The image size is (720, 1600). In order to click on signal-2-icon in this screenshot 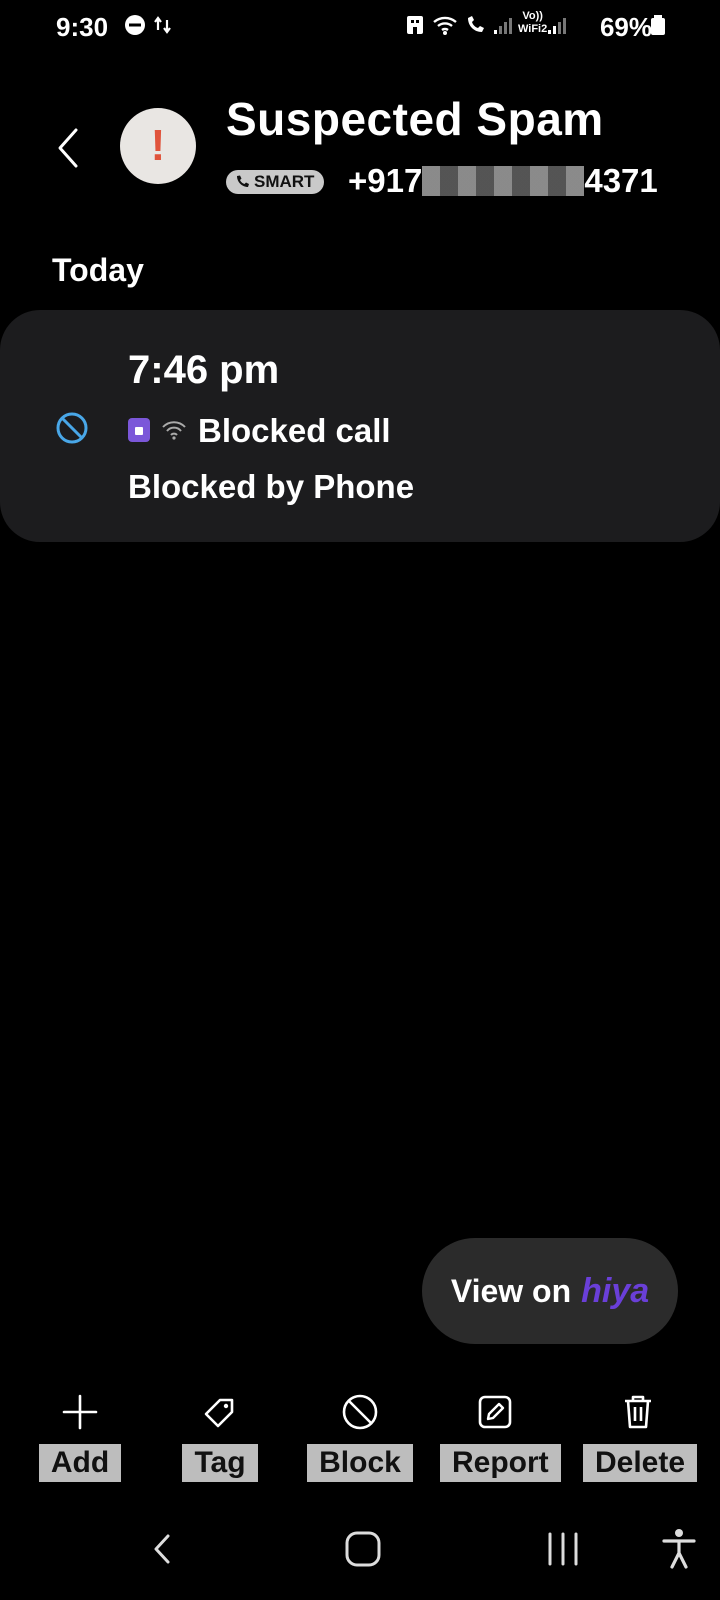, I will do `click(557, 26)`.